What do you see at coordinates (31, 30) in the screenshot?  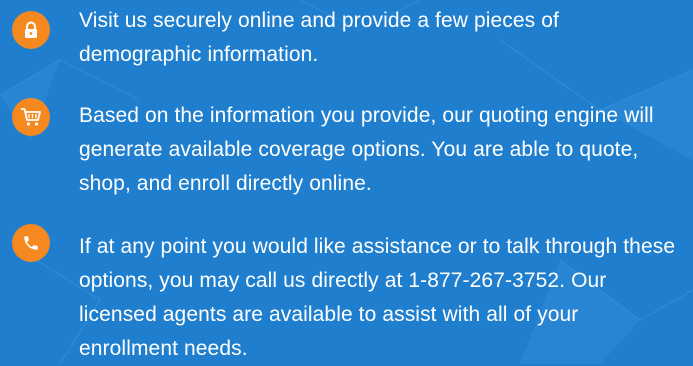 I see `lock-icon` at bounding box center [31, 30].